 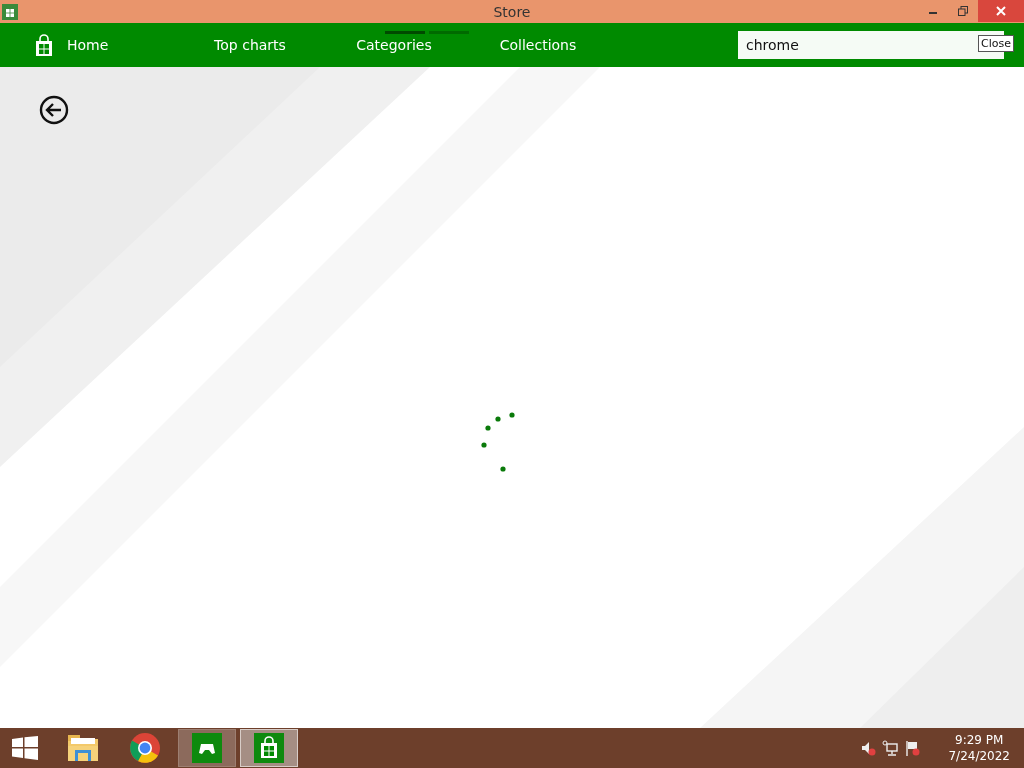 I want to click on nav-link: Top charts, so click(x=250, y=45).